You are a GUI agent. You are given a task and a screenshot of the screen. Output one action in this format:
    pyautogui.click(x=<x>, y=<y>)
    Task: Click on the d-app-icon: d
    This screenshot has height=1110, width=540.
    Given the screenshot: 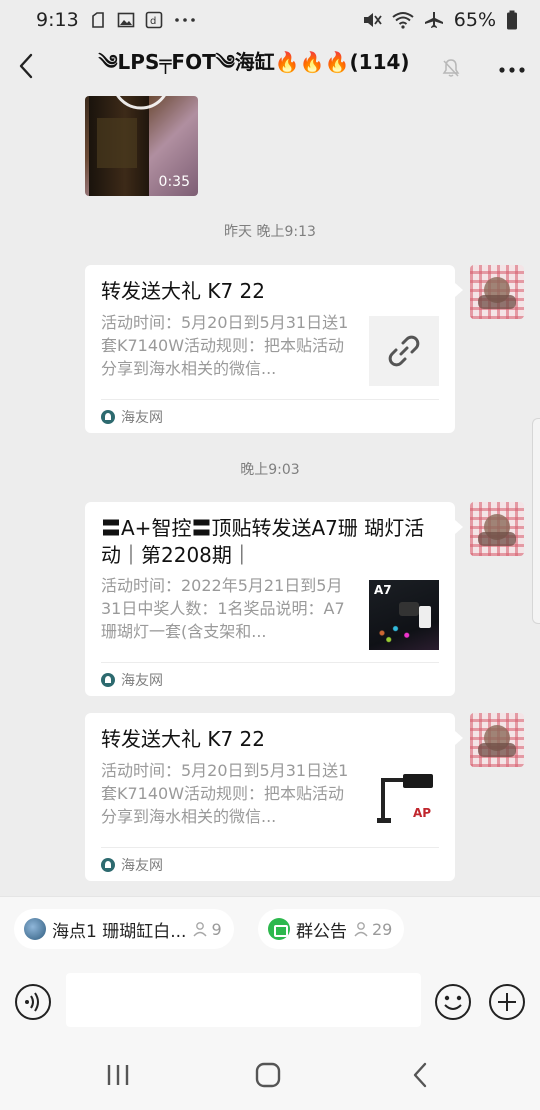 What is the action you would take?
    pyautogui.click(x=154, y=20)
    